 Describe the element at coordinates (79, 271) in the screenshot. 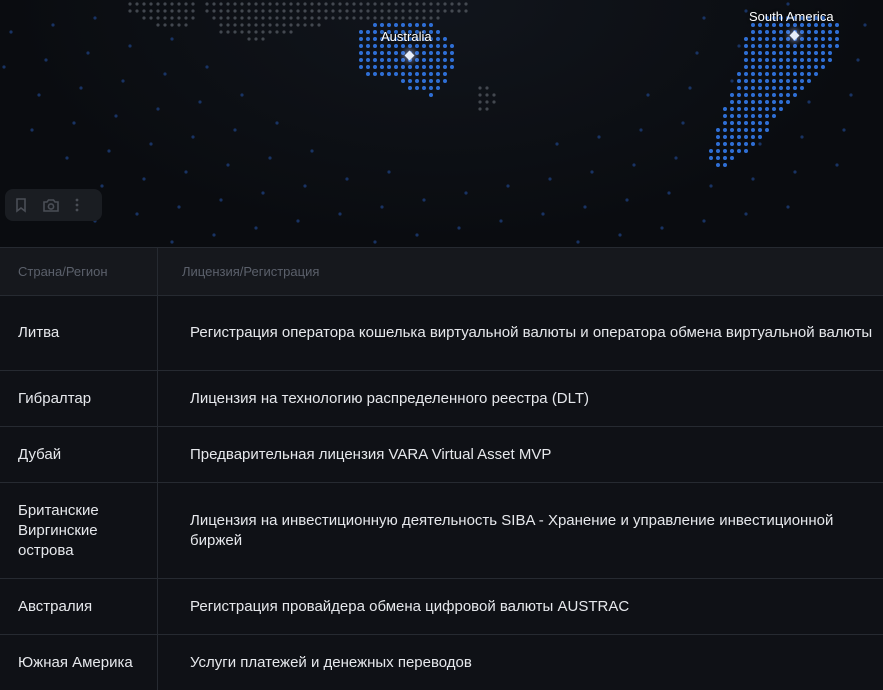

I see `header-region: Страна/Регион` at that location.